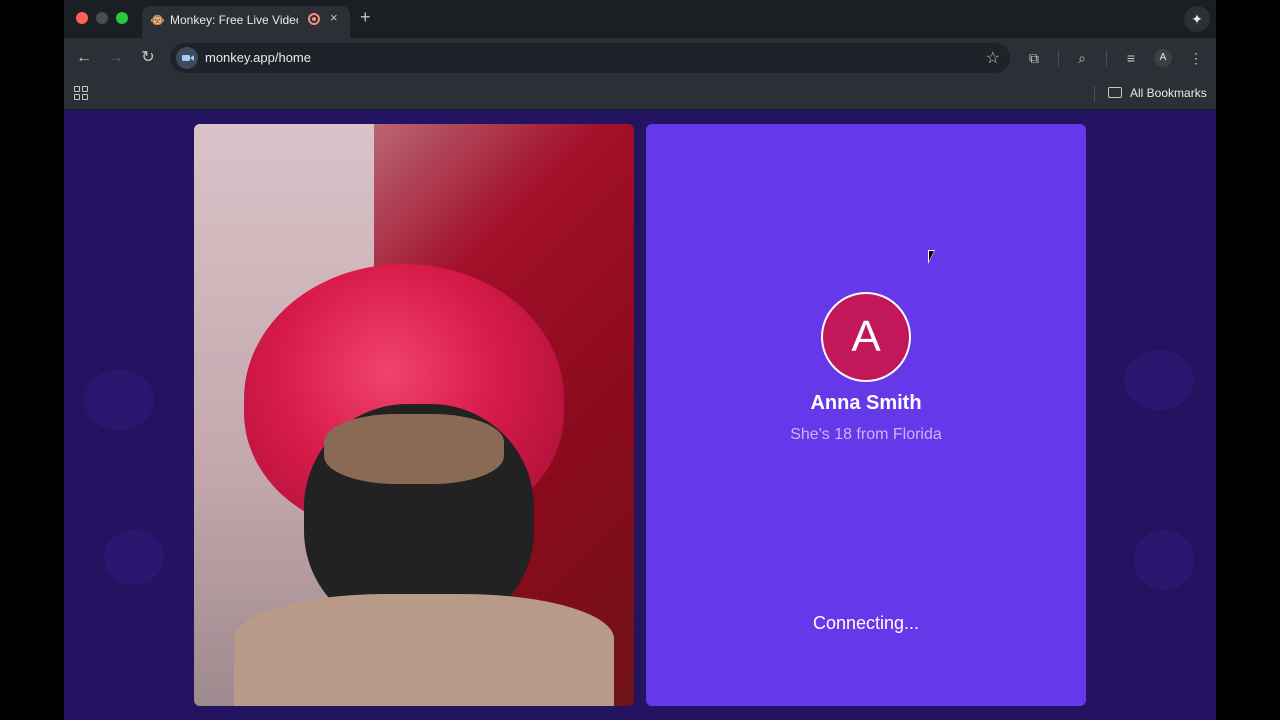 The width and height of the screenshot is (1280, 720). I want to click on browser-toolbar: ← → ↻ monkey.app/home ☆ ⧉ ⌕ ≡ A ⋮, so click(640, 58).